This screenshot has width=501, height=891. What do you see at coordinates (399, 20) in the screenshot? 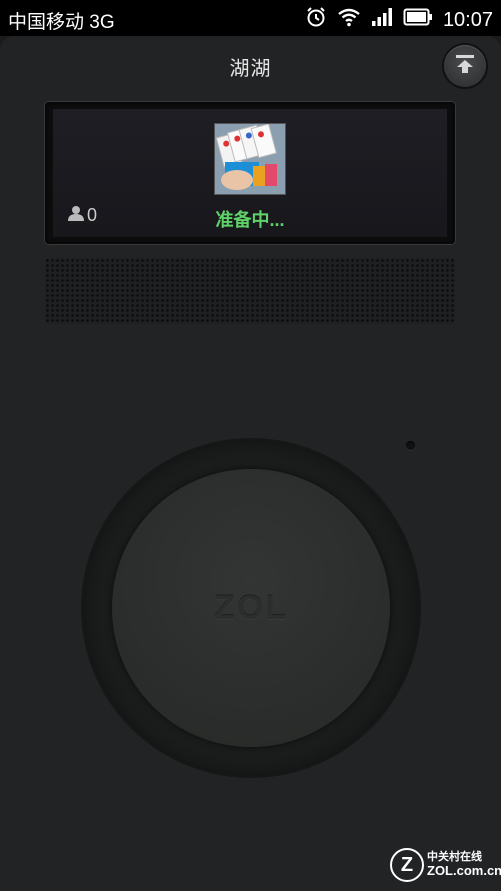
I see `status-icons: 10:07` at bounding box center [399, 20].